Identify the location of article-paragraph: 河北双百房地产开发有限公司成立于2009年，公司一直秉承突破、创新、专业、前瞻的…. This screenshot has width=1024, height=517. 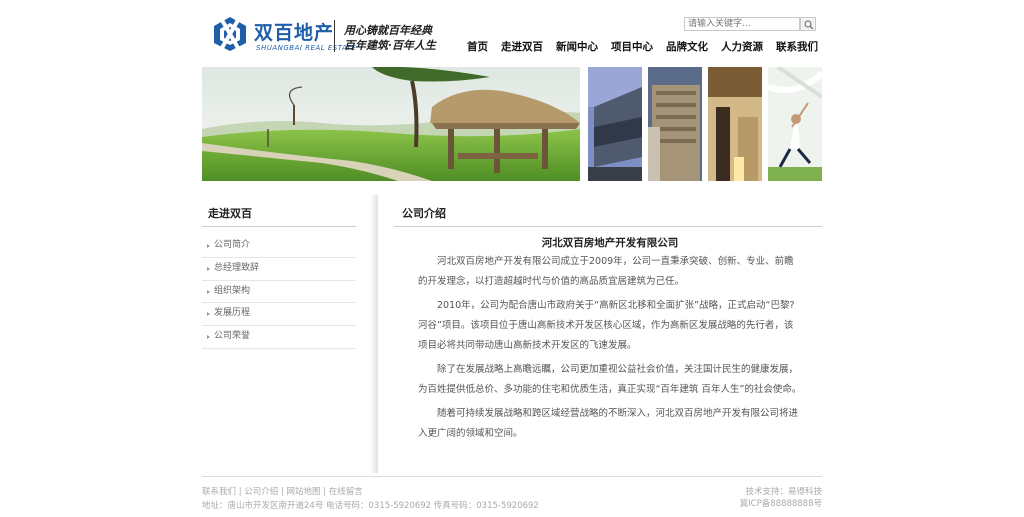
(606, 271).